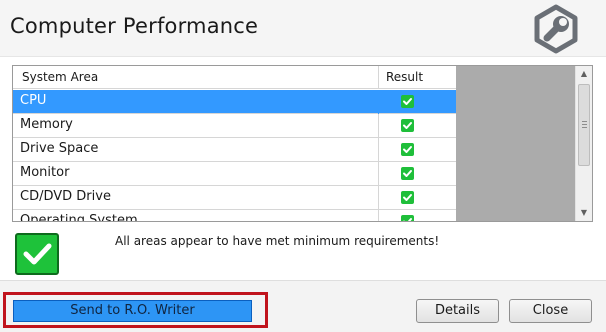  Describe the element at coordinates (234, 215) in the screenshot. I see `table-row: Operating System` at that location.